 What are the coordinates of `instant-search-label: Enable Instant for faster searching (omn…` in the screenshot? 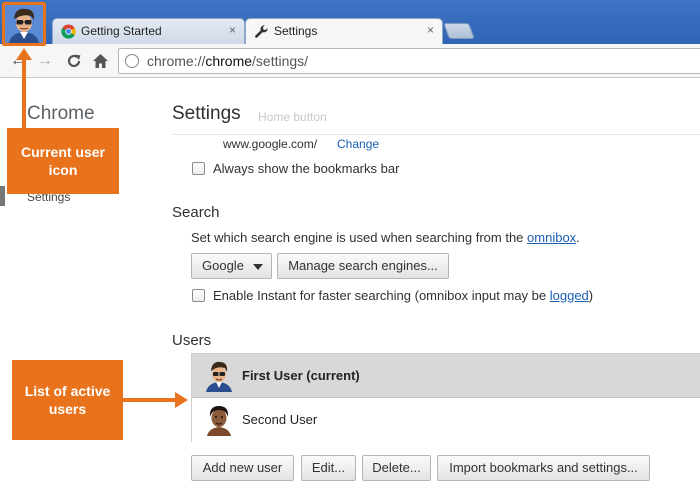 It's located at (403, 295).